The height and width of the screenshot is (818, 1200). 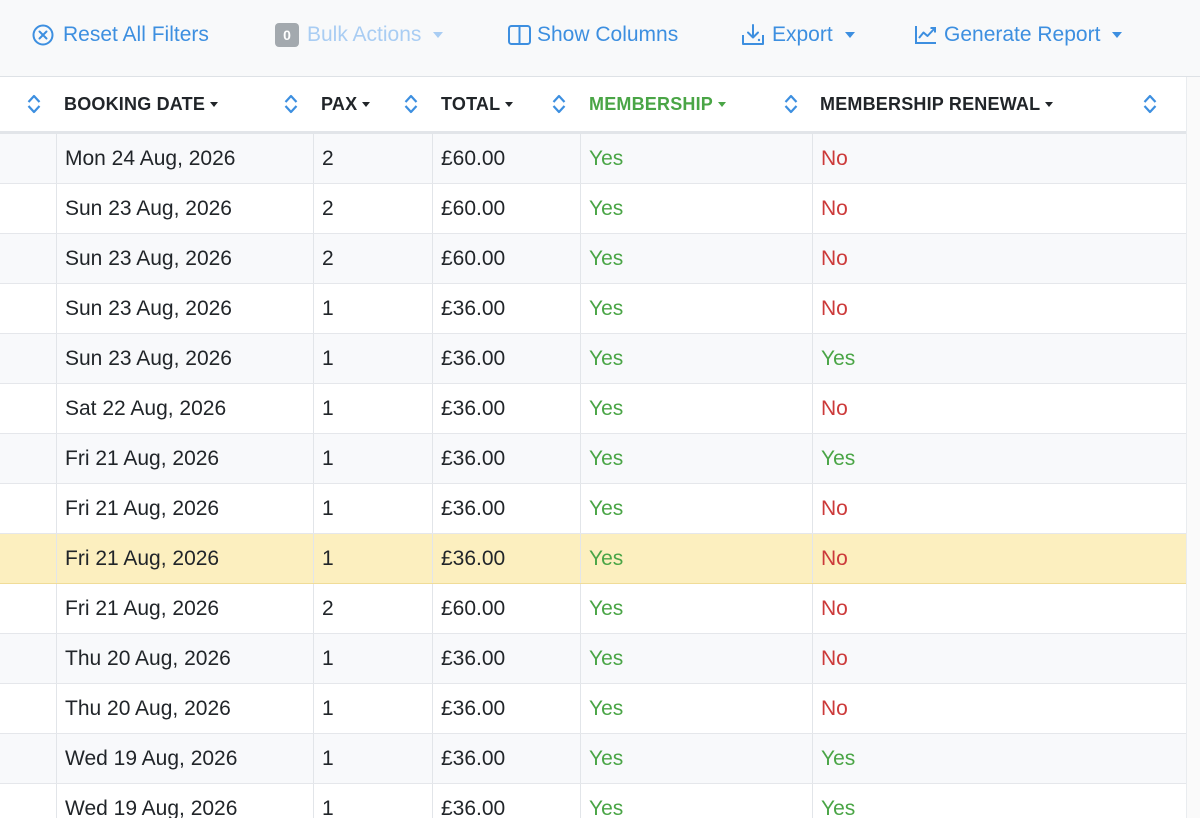 I want to click on bulk-actions-label: Bulk Actions, so click(x=364, y=34).